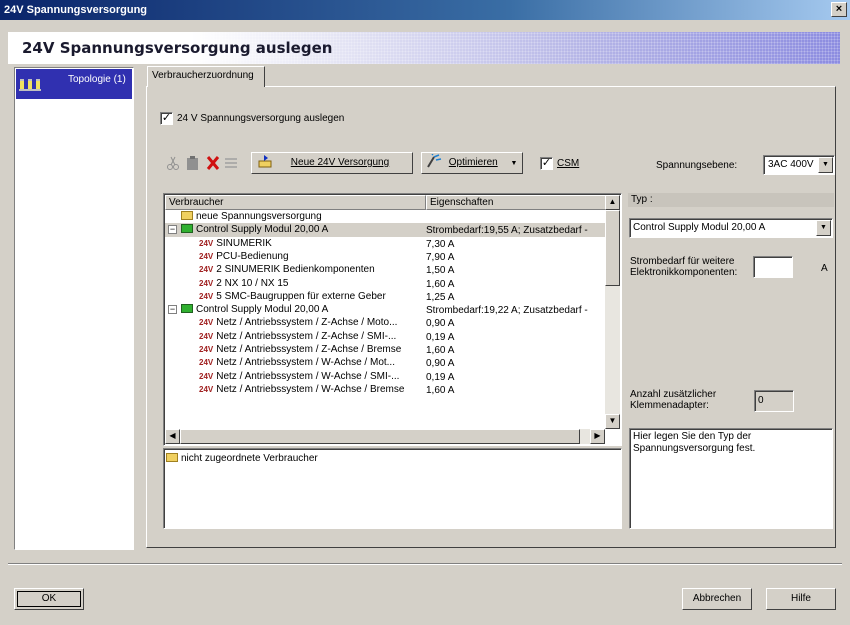 The height and width of the screenshot is (625, 850). Describe the element at coordinates (49, 599) in the screenshot. I see `ok-button: OK` at that location.